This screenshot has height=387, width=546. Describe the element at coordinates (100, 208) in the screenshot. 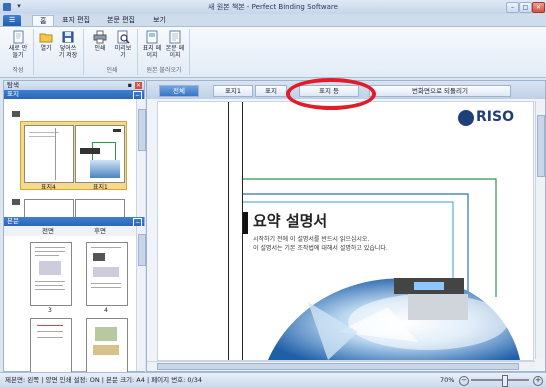

I see `cover3-thumbnail` at that location.